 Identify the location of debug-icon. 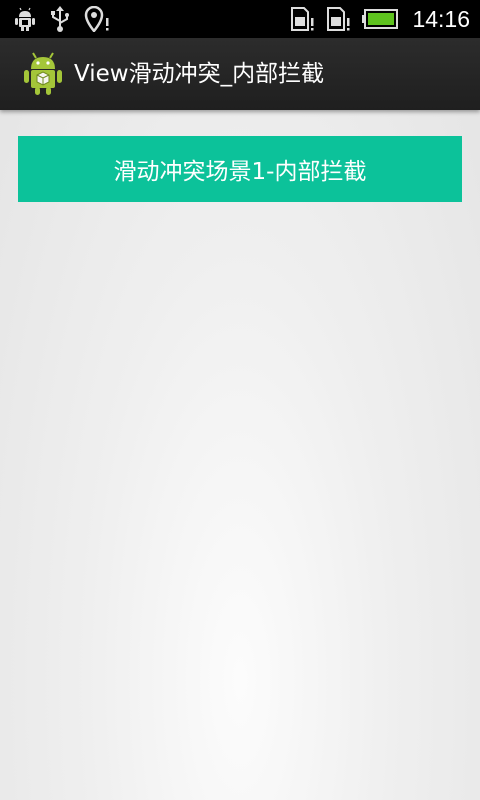
(25, 19).